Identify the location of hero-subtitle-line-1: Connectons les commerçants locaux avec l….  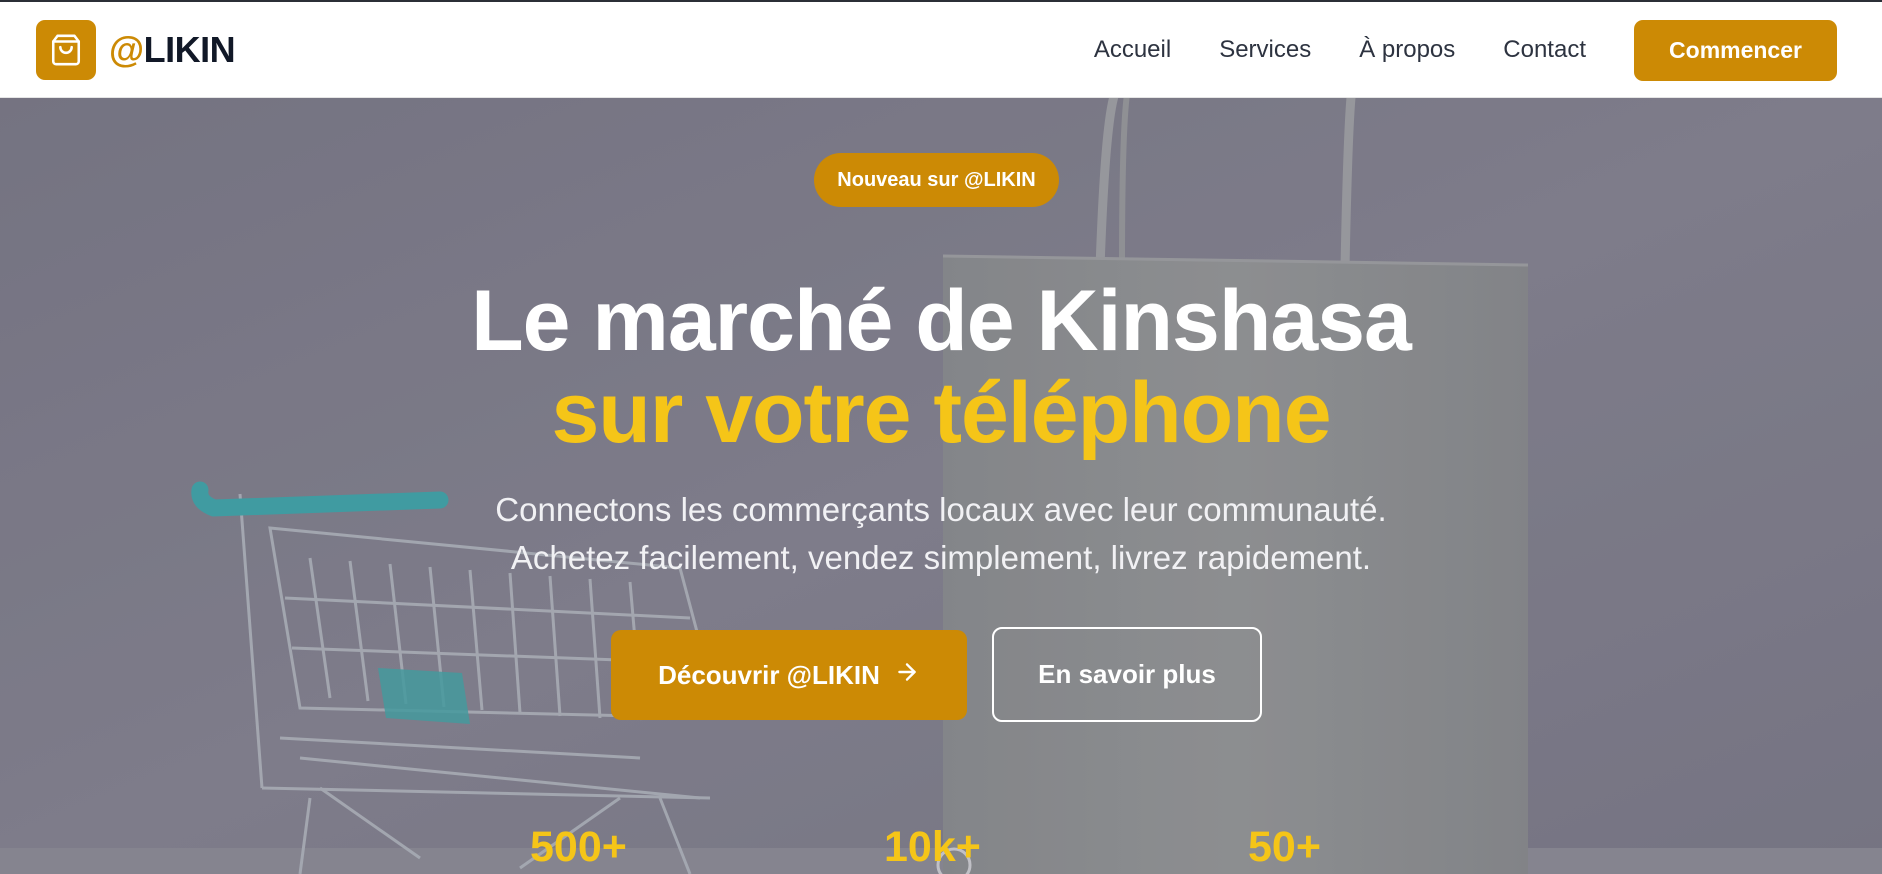
(941, 509).